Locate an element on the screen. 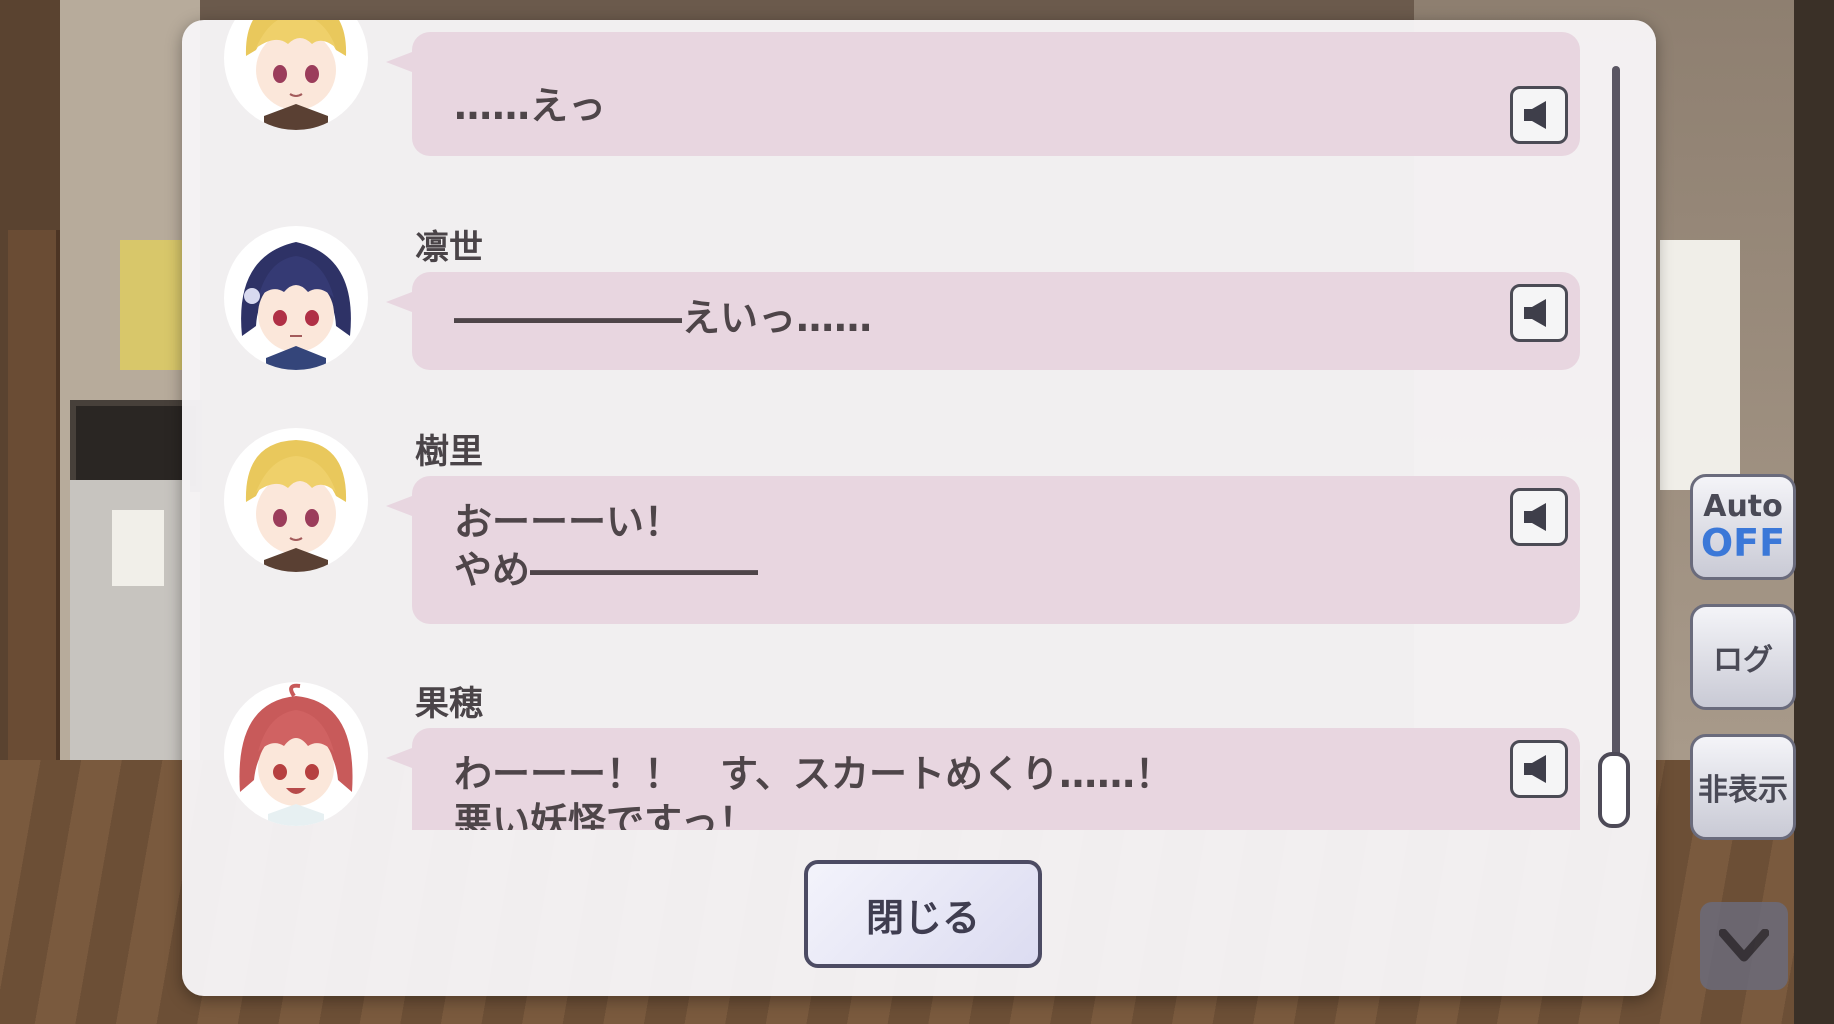 This screenshot has height=1024, width=1834. scrollbar-track is located at coordinates (1616, 446).